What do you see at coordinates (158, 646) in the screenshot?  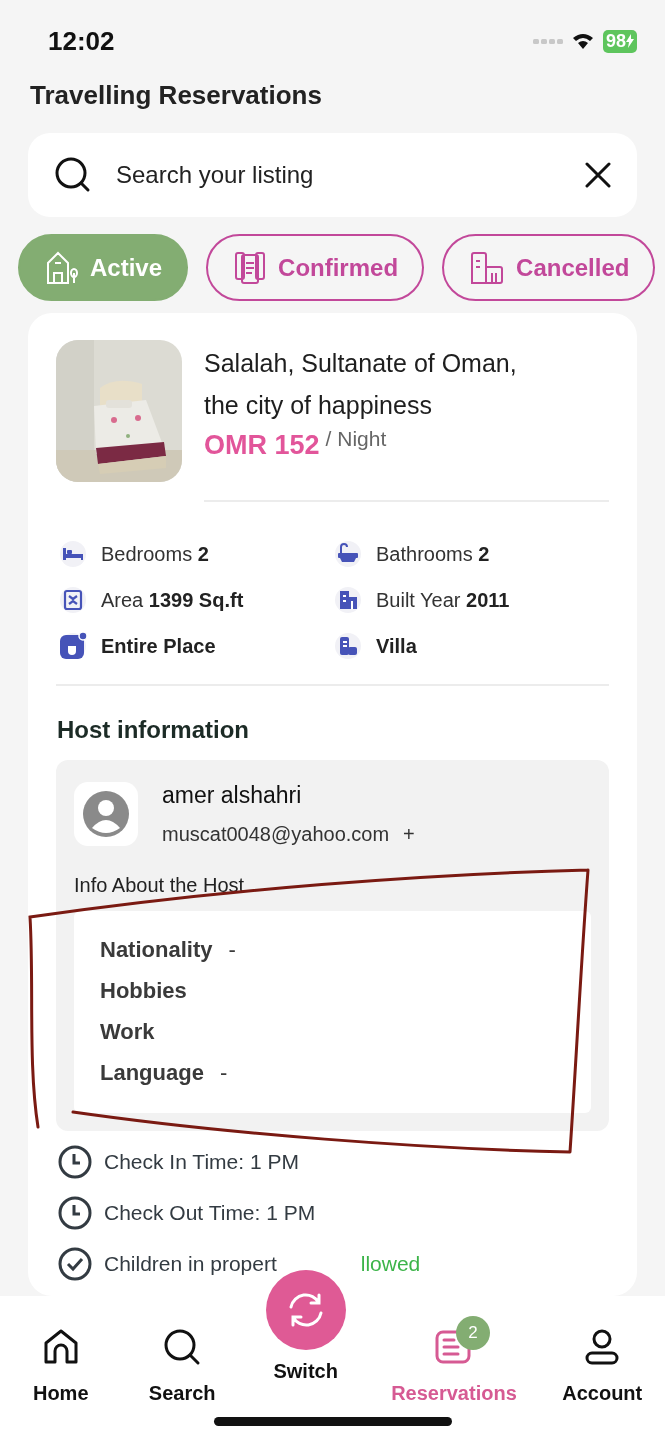 I see `feature-text: Entire Place` at bounding box center [158, 646].